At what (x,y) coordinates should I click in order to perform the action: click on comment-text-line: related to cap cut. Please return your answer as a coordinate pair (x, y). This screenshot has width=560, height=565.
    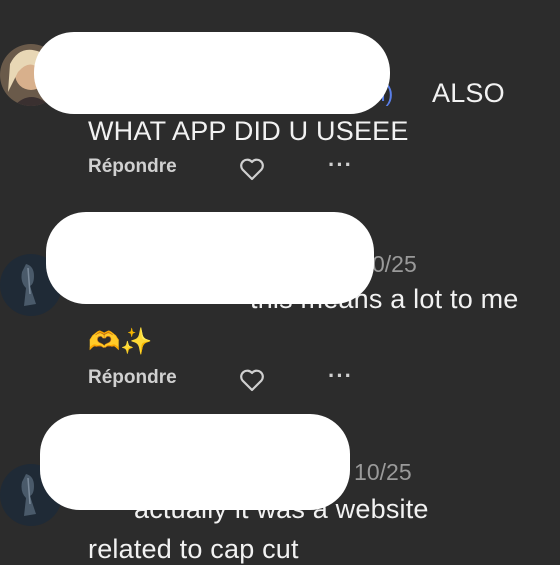
    Looking at the image, I should click on (193, 549).